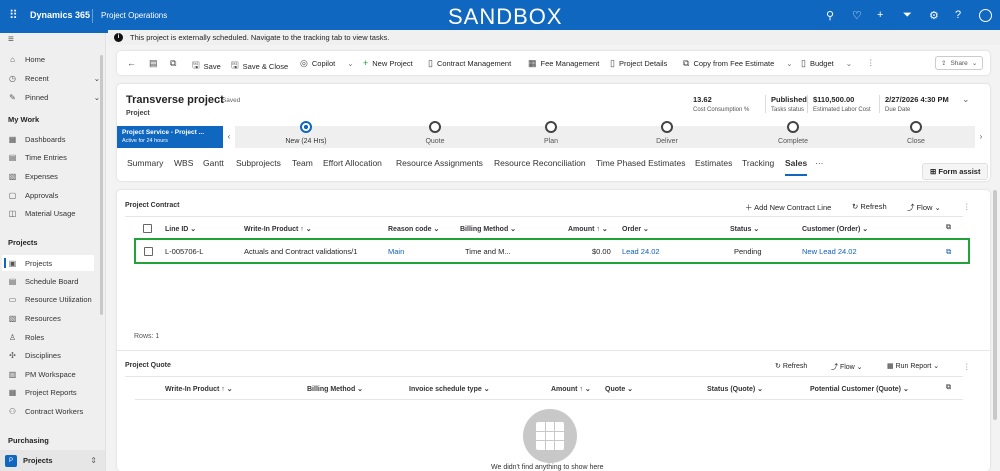  Describe the element at coordinates (396, 251) in the screenshot. I see `reason-code-link: Main` at that location.